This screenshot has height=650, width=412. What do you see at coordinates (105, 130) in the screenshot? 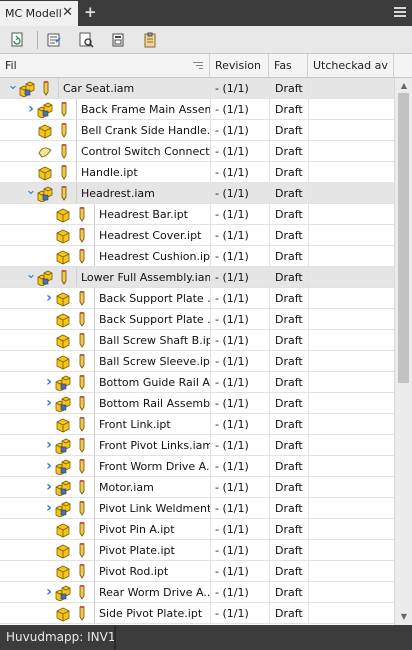
I see `file-cell: Bell Crank Side Handle.ipt` at bounding box center [105, 130].